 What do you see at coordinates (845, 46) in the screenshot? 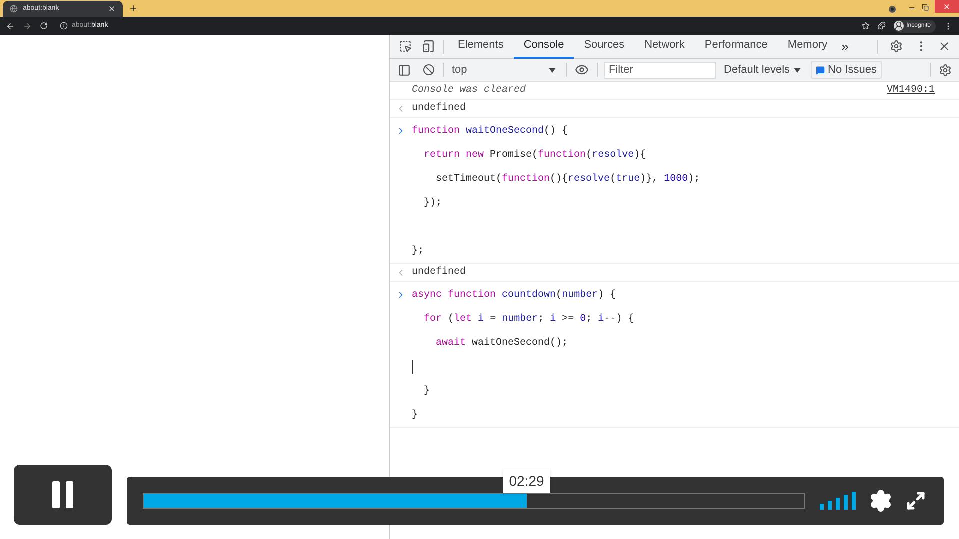
I see `more-tabs: »` at bounding box center [845, 46].